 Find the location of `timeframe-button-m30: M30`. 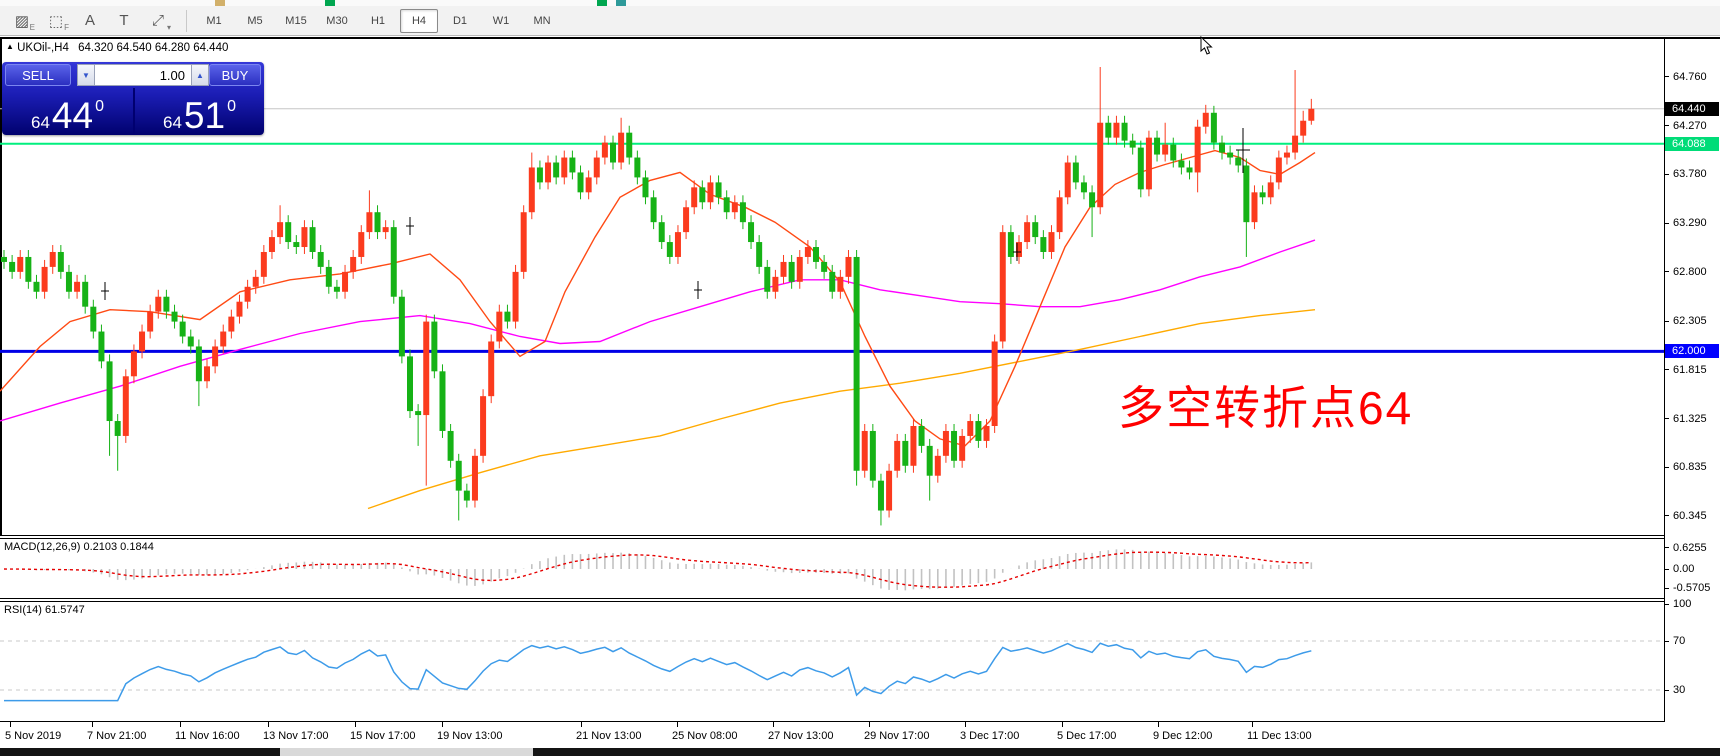

timeframe-button-m30: M30 is located at coordinates (337, 21).